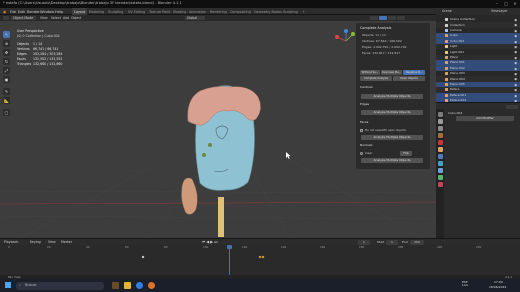  Describe the element at coordinates (6, 18) in the screenshot. I see `editor-type-icon` at that location.